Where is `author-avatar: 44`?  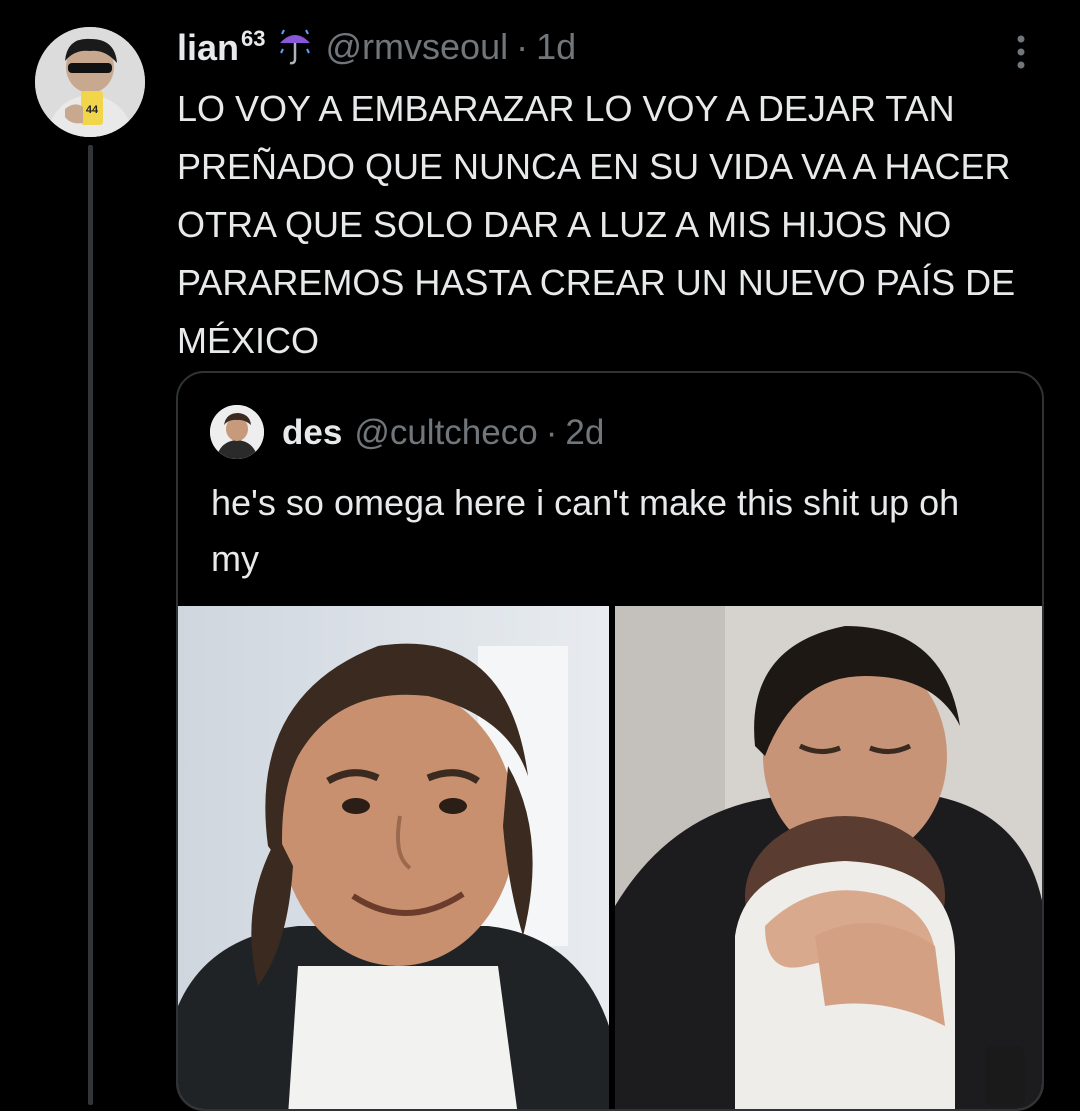
author-avatar: 44 is located at coordinates (90, 82).